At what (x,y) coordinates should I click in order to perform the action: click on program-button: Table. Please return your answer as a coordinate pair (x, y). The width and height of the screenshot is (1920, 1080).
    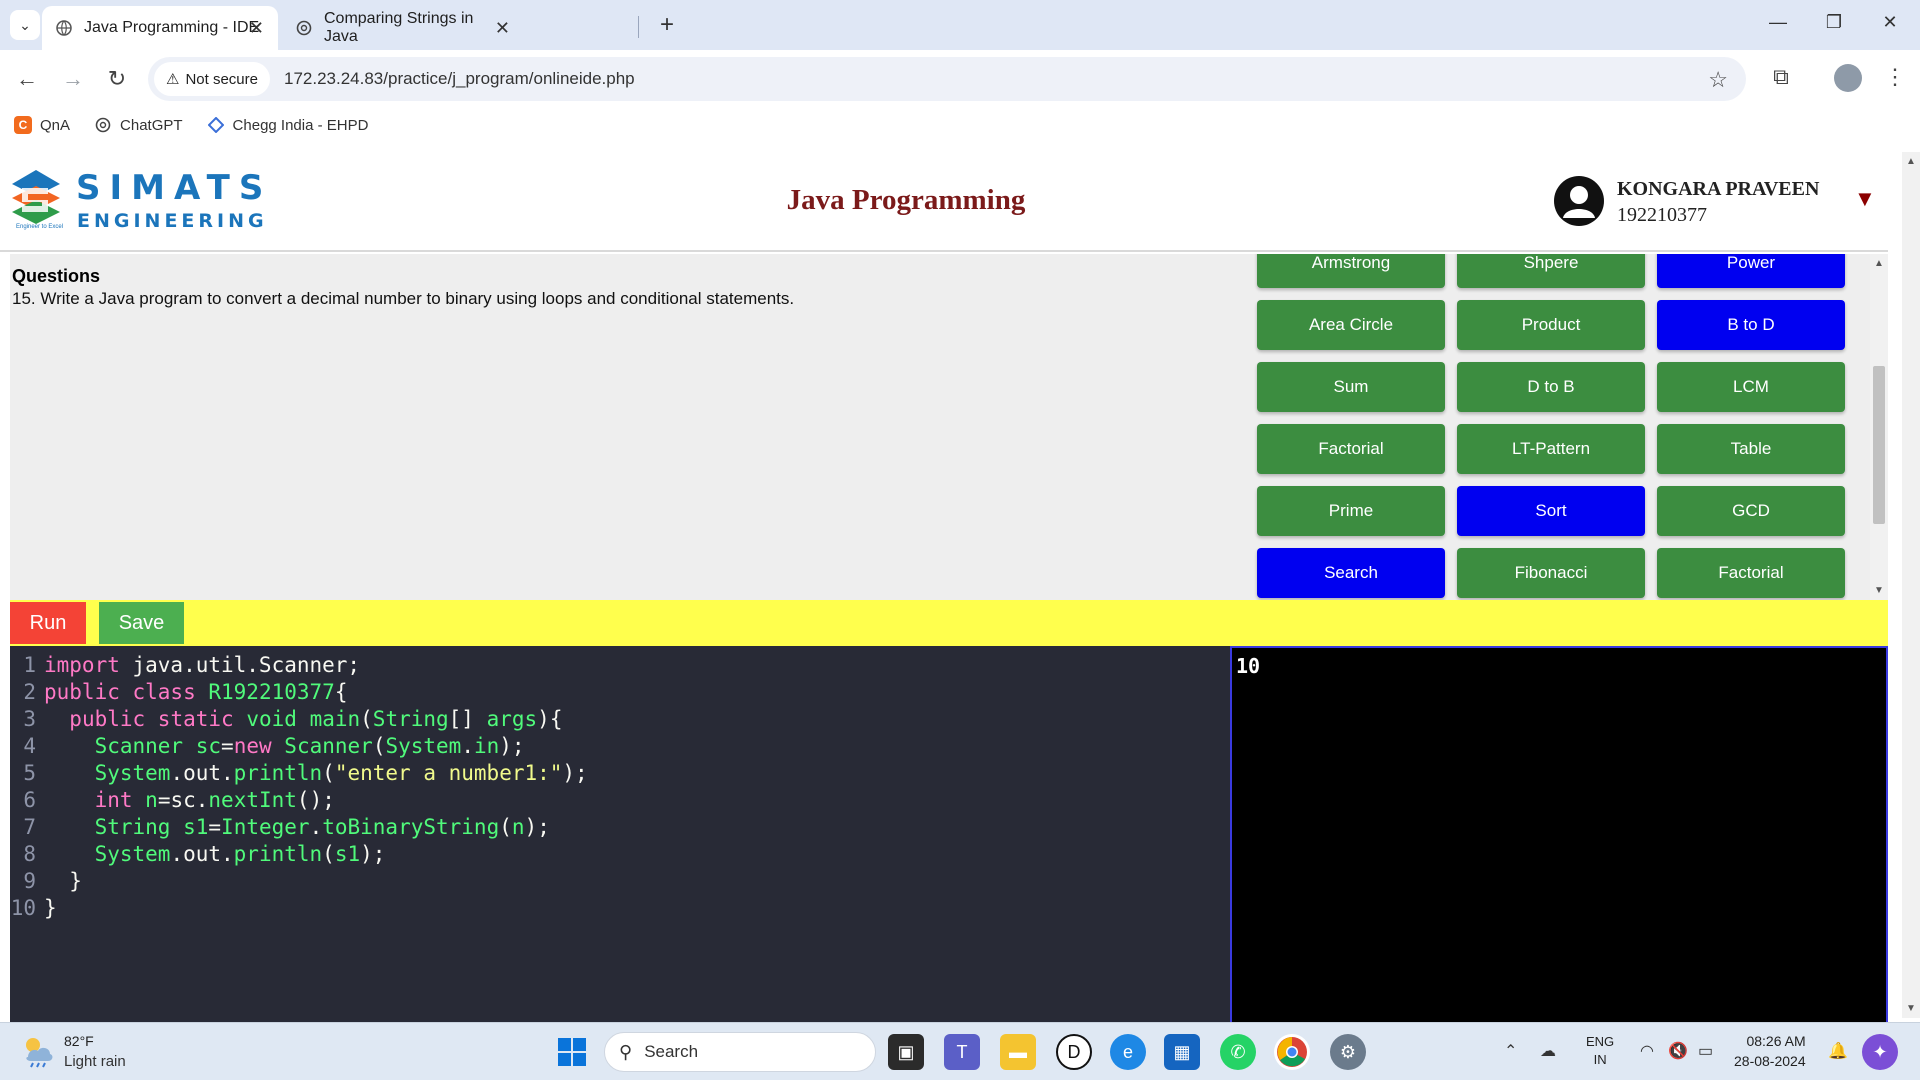
    Looking at the image, I should click on (1751, 449).